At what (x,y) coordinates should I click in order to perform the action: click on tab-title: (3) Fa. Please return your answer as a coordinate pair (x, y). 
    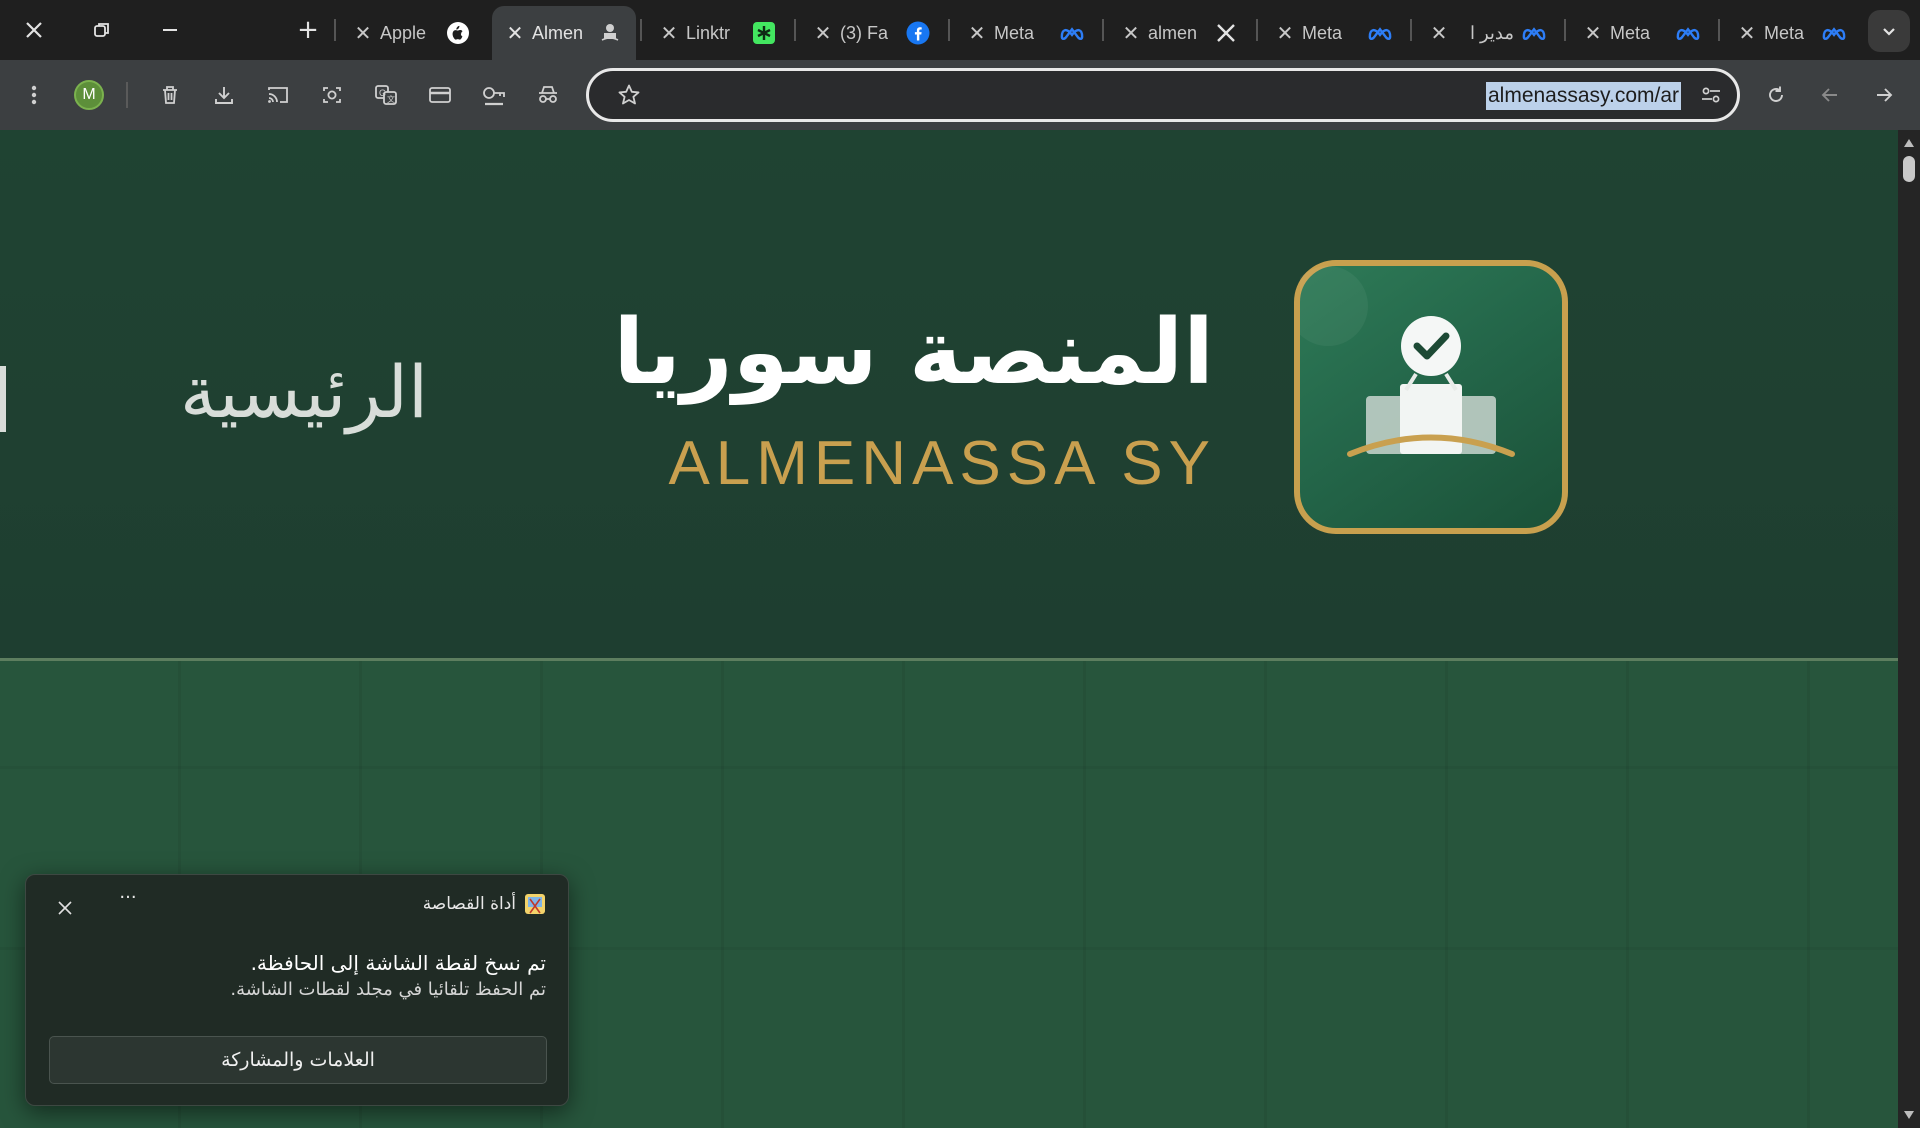
    Looking at the image, I should click on (864, 32).